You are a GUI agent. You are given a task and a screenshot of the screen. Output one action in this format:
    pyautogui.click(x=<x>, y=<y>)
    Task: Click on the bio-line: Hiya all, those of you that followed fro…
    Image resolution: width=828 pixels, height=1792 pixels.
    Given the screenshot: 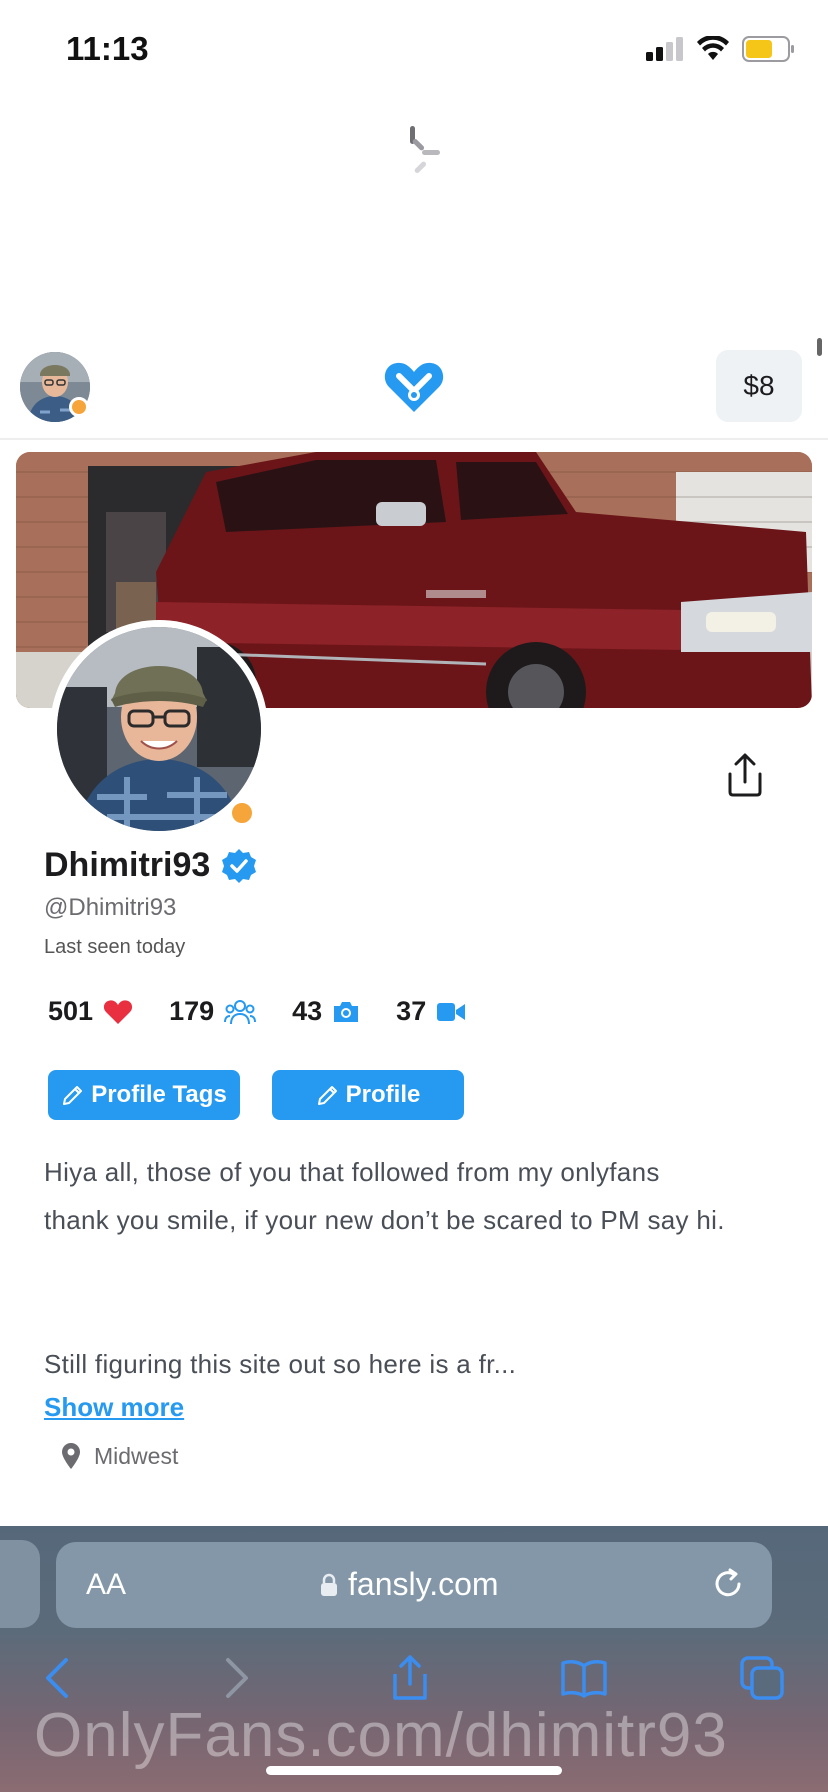 What is the action you would take?
    pyautogui.click(x=352, y=1172)
    